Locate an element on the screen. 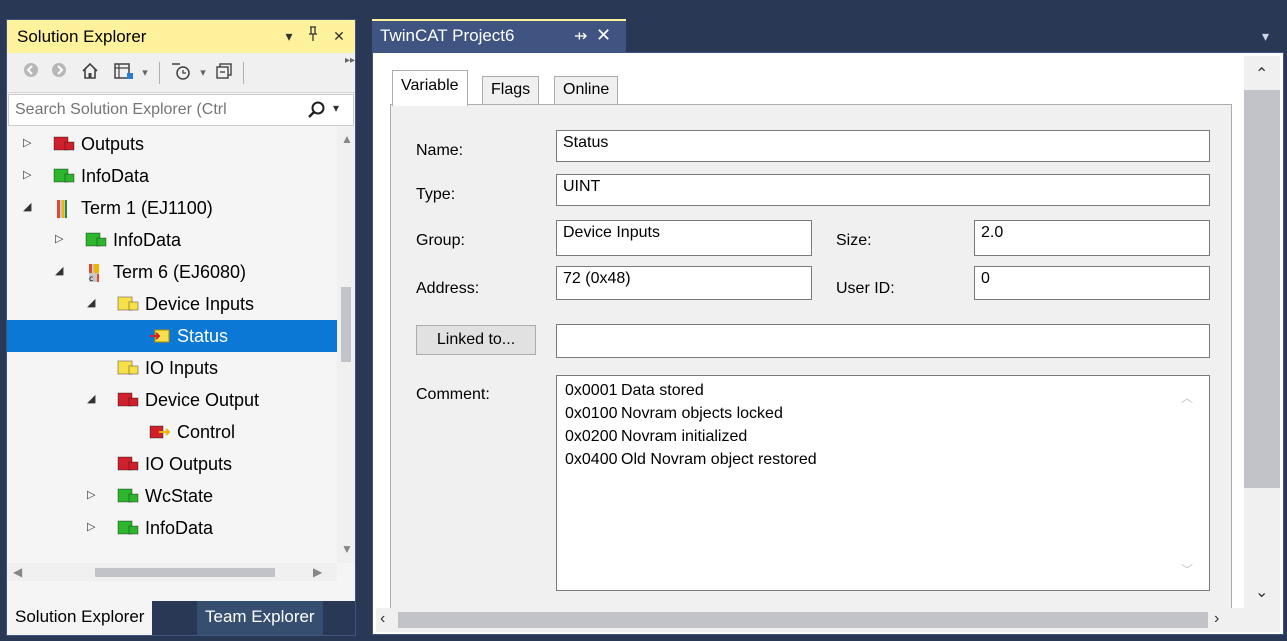 This screenshot has height=641, width=1287. user-id-label: User ID: is located at coordinates (865, 288).